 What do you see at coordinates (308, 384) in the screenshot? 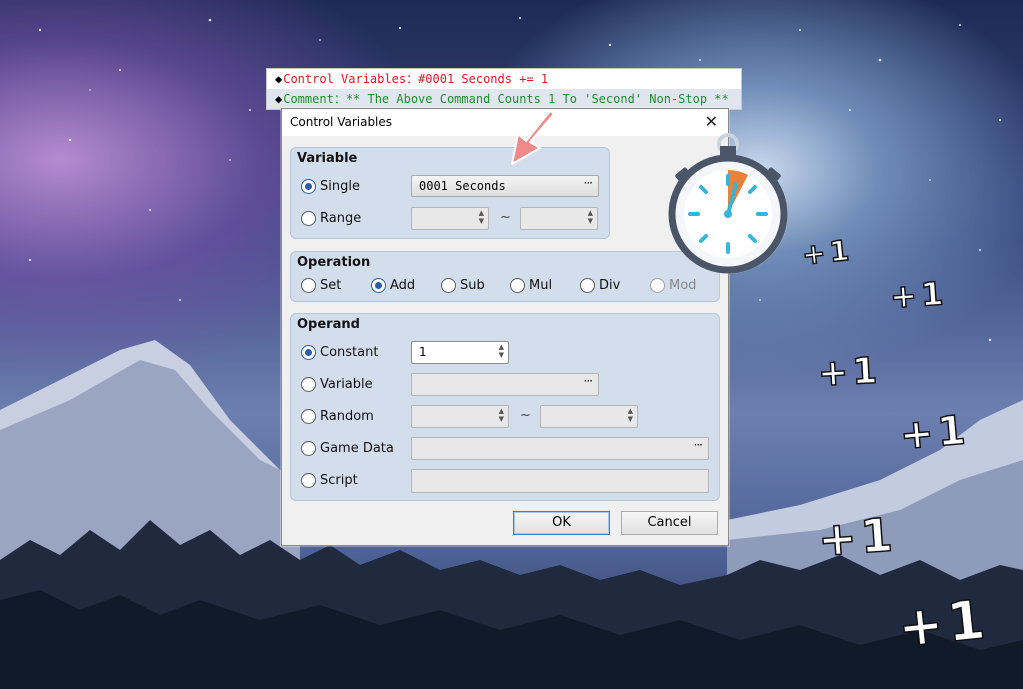
I see `radio-variable-button` at bounding box center [308, 384].